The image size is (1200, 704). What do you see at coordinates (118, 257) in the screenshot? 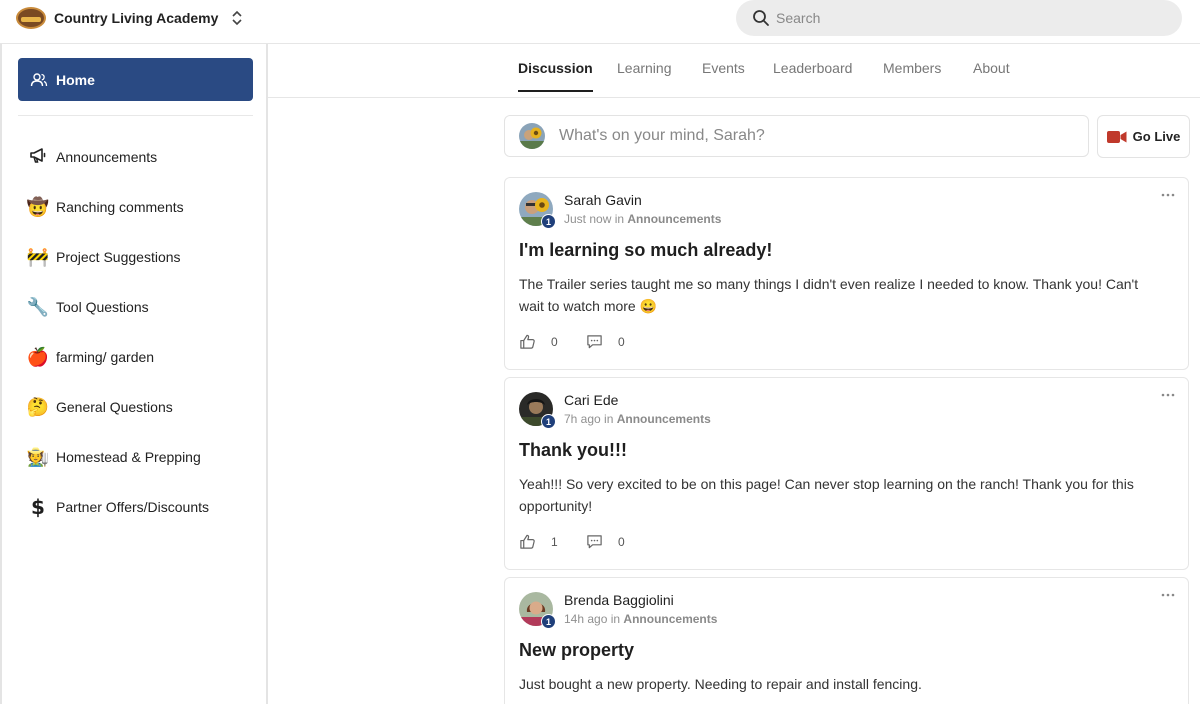
I see `sidebar-item-label: Project Suggestions` at bounding box center [118, 257].